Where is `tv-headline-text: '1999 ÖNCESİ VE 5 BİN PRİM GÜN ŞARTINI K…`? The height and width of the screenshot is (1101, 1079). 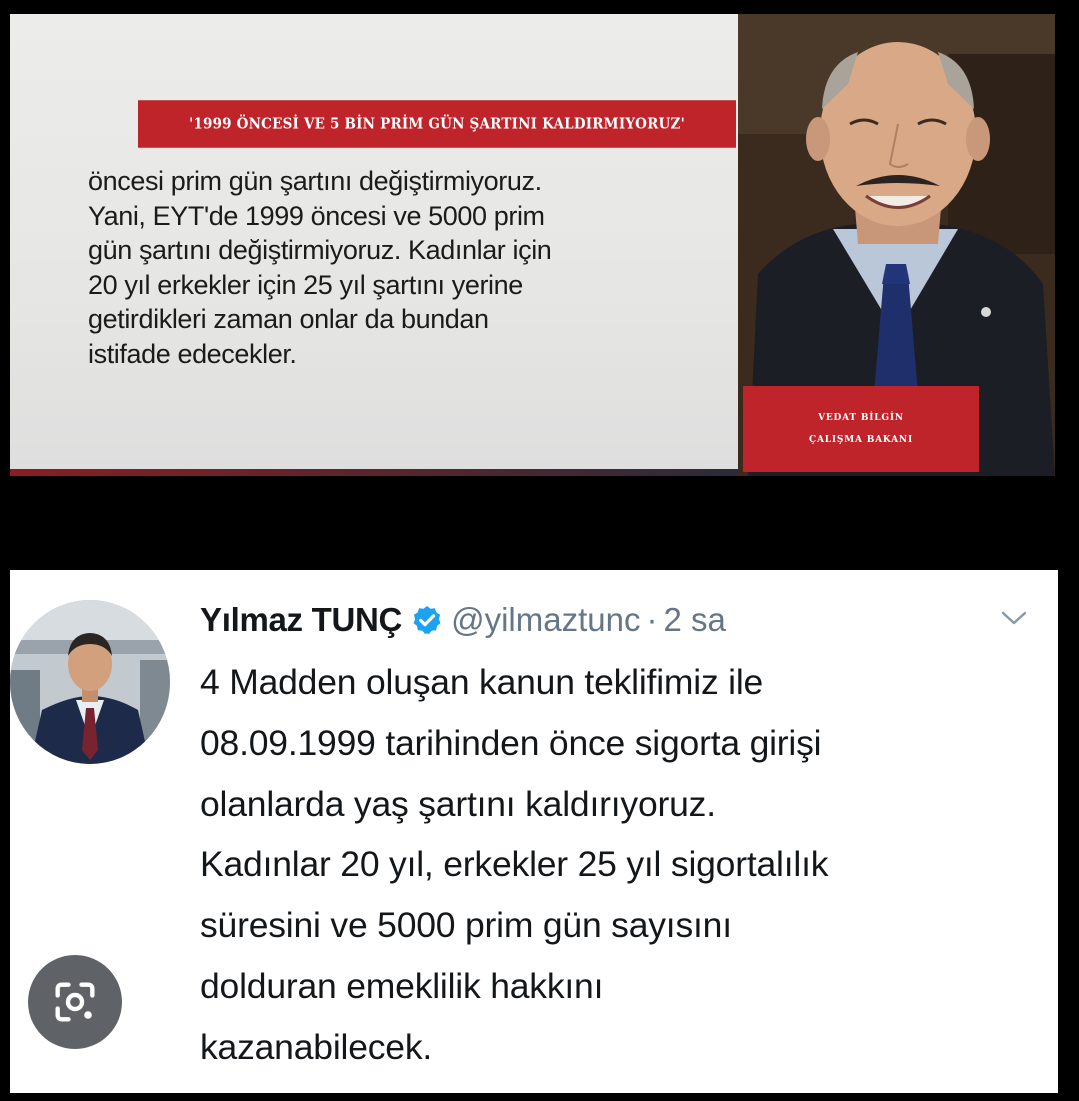
tv-headline-text: '1999 ÖNCESİ VE 5 BİN PRİM GÜN ŞARTINI K… is located at coordinates (437, 124).